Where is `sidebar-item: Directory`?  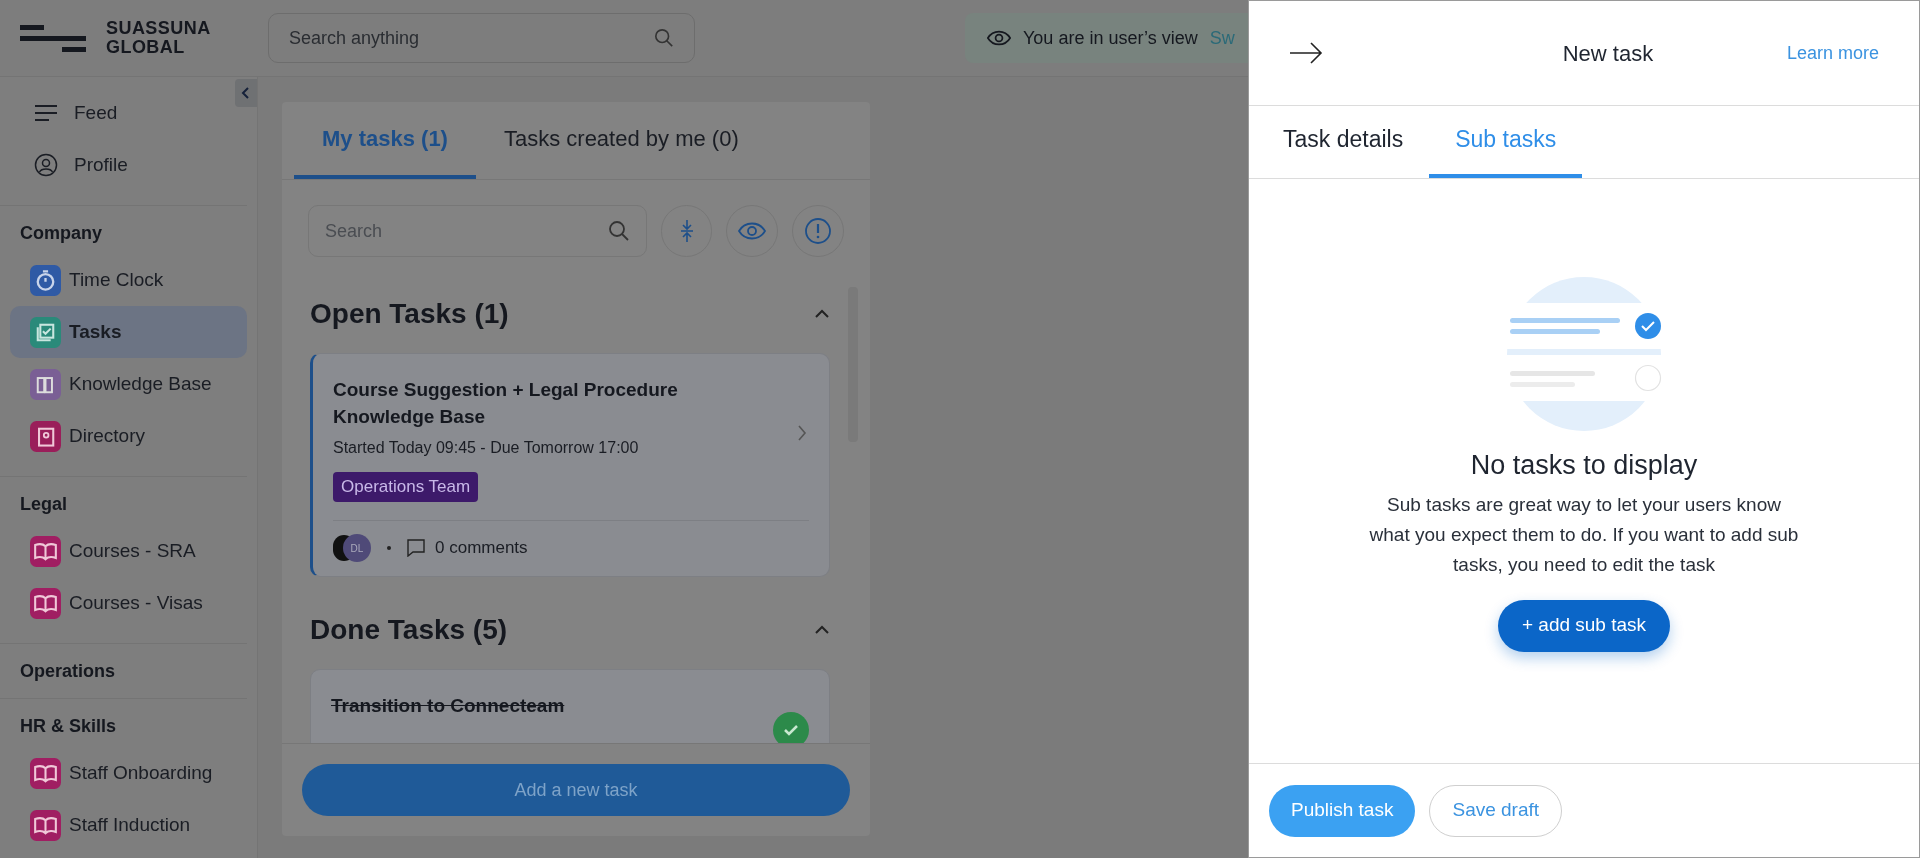 sidebar-item: Directory is located at coordinates (128, 436).